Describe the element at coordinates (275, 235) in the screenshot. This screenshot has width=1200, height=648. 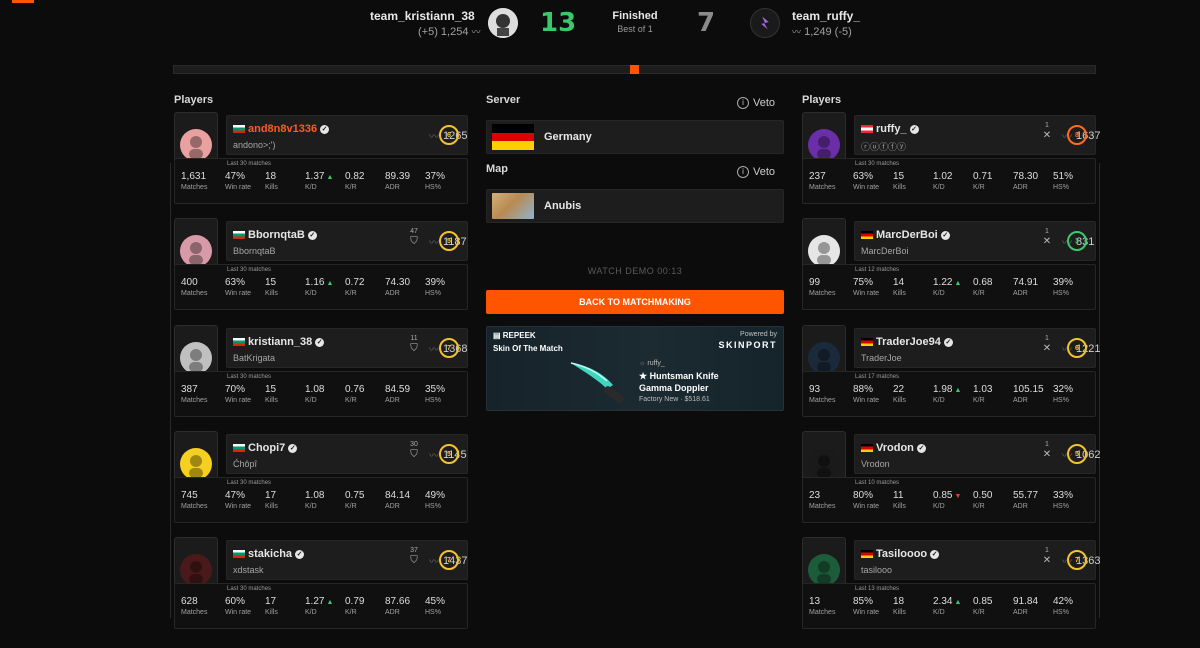
I see `player-name: BbornqtaB ✓` at that location.